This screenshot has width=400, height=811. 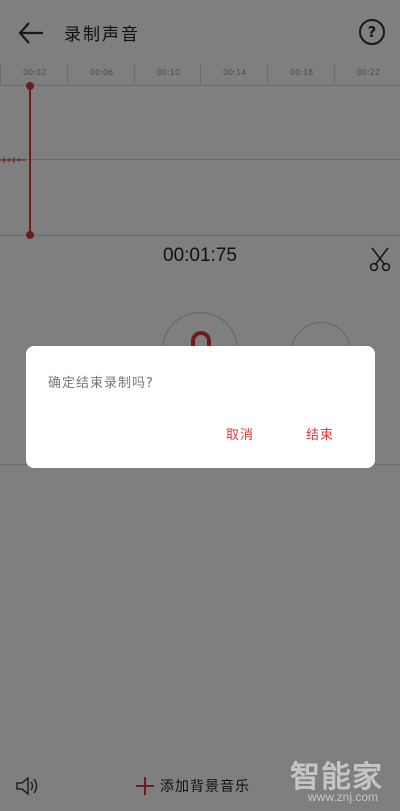 What do you see at coordinates (200, 407) in the screenshot?
I see `confirm-end-dialog: 确定结束录制吗? 取消 结束` at bounding box center [200, 407].